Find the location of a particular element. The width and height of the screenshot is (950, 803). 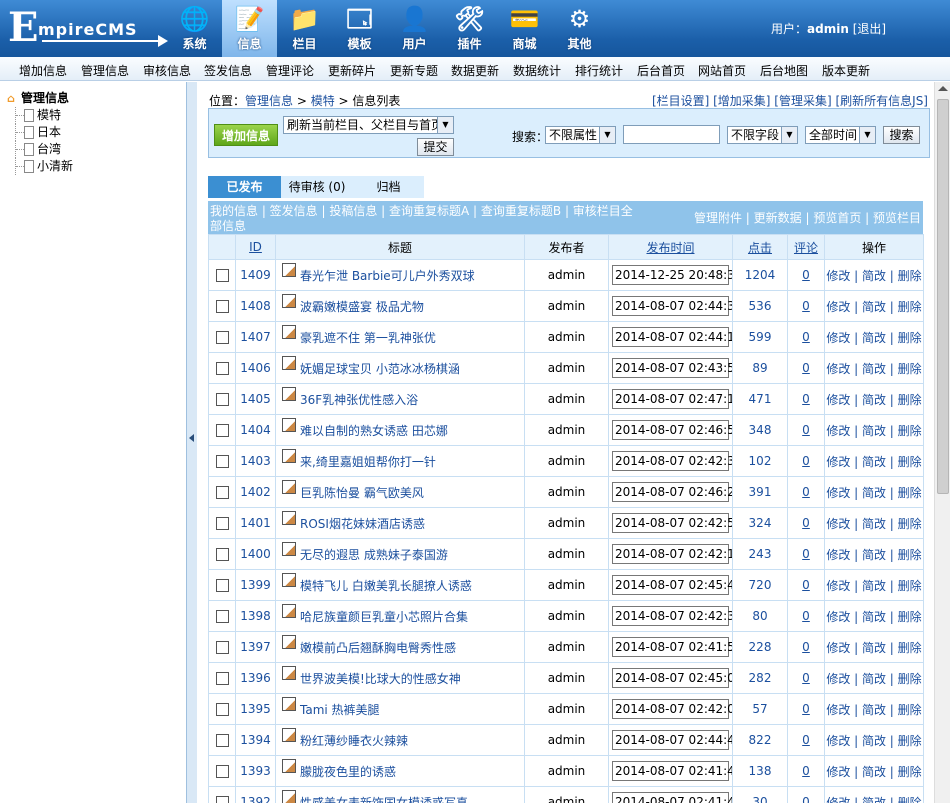

row-time-field: 2014-08-07 02:46:54 is located at coordinates (672, 430).